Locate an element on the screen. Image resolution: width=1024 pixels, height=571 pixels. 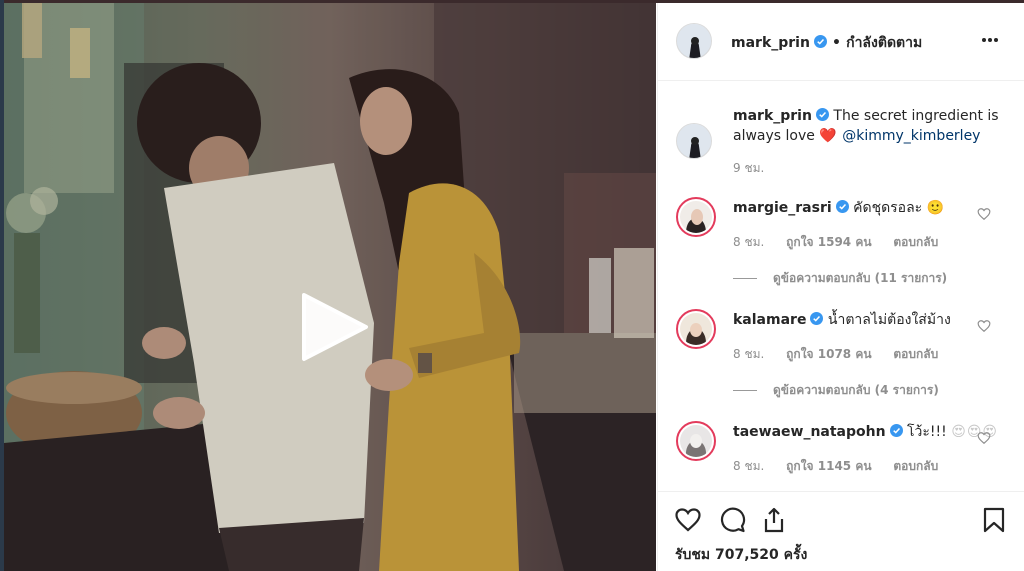
comment-likes: ถูกใจ 1078 คน is located at coordinates (828, 354).